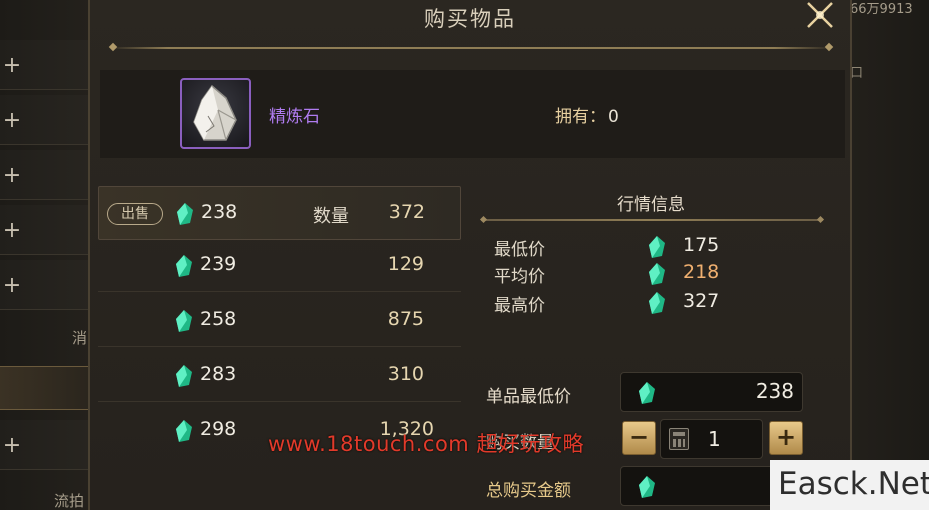 The height and width of the screenshot is (510, 929). What do you see at coordinates (470, 19) in the screenshot?
I see `dialog-title: 购买物品` at bounding box center [470, 19].